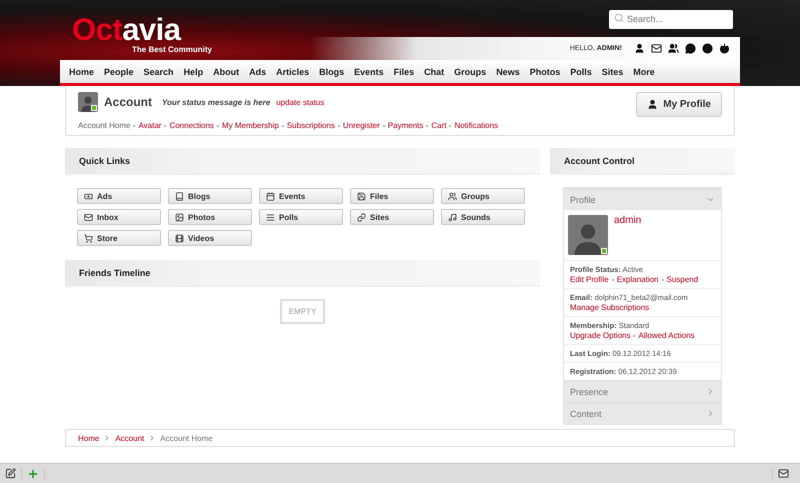 The width and height of the screenshot is (800, 483). Describe the element at coordinates (104, 125) in the screenshot. I see `account-menu-link: Account Home` at that location.